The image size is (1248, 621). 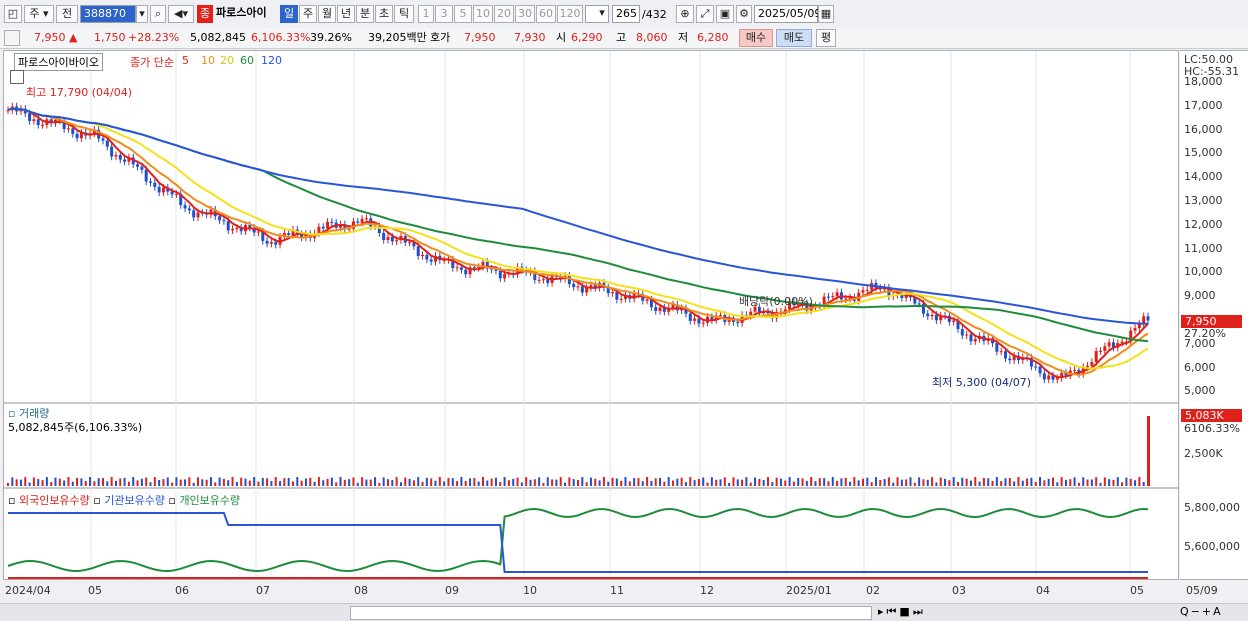 What do you see at coordinates (611, 613) in the screenshot?
I see `scroll-thumb` at bounding box center [611, 613].